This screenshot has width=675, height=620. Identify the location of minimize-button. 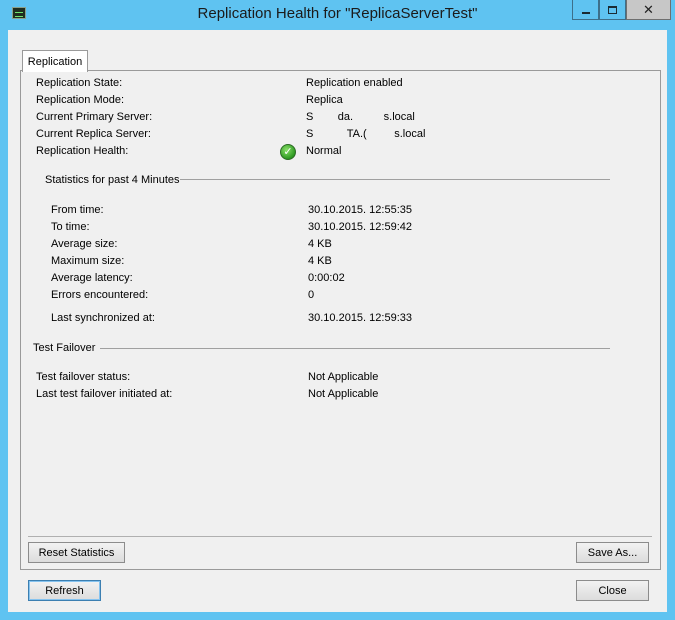
(585, 10).